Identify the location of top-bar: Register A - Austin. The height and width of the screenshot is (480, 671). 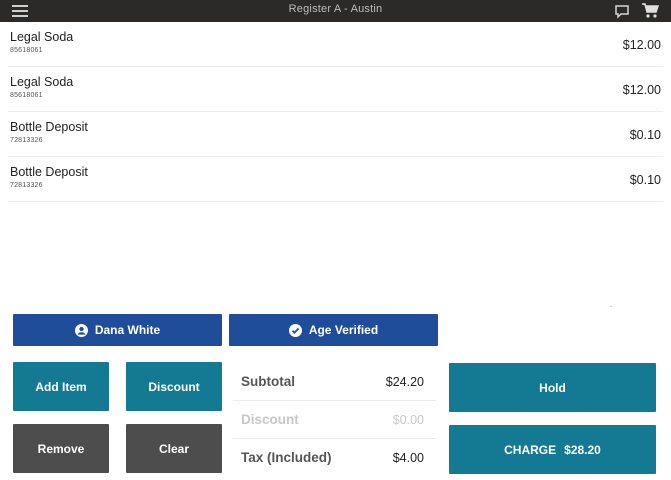
(335, 11).